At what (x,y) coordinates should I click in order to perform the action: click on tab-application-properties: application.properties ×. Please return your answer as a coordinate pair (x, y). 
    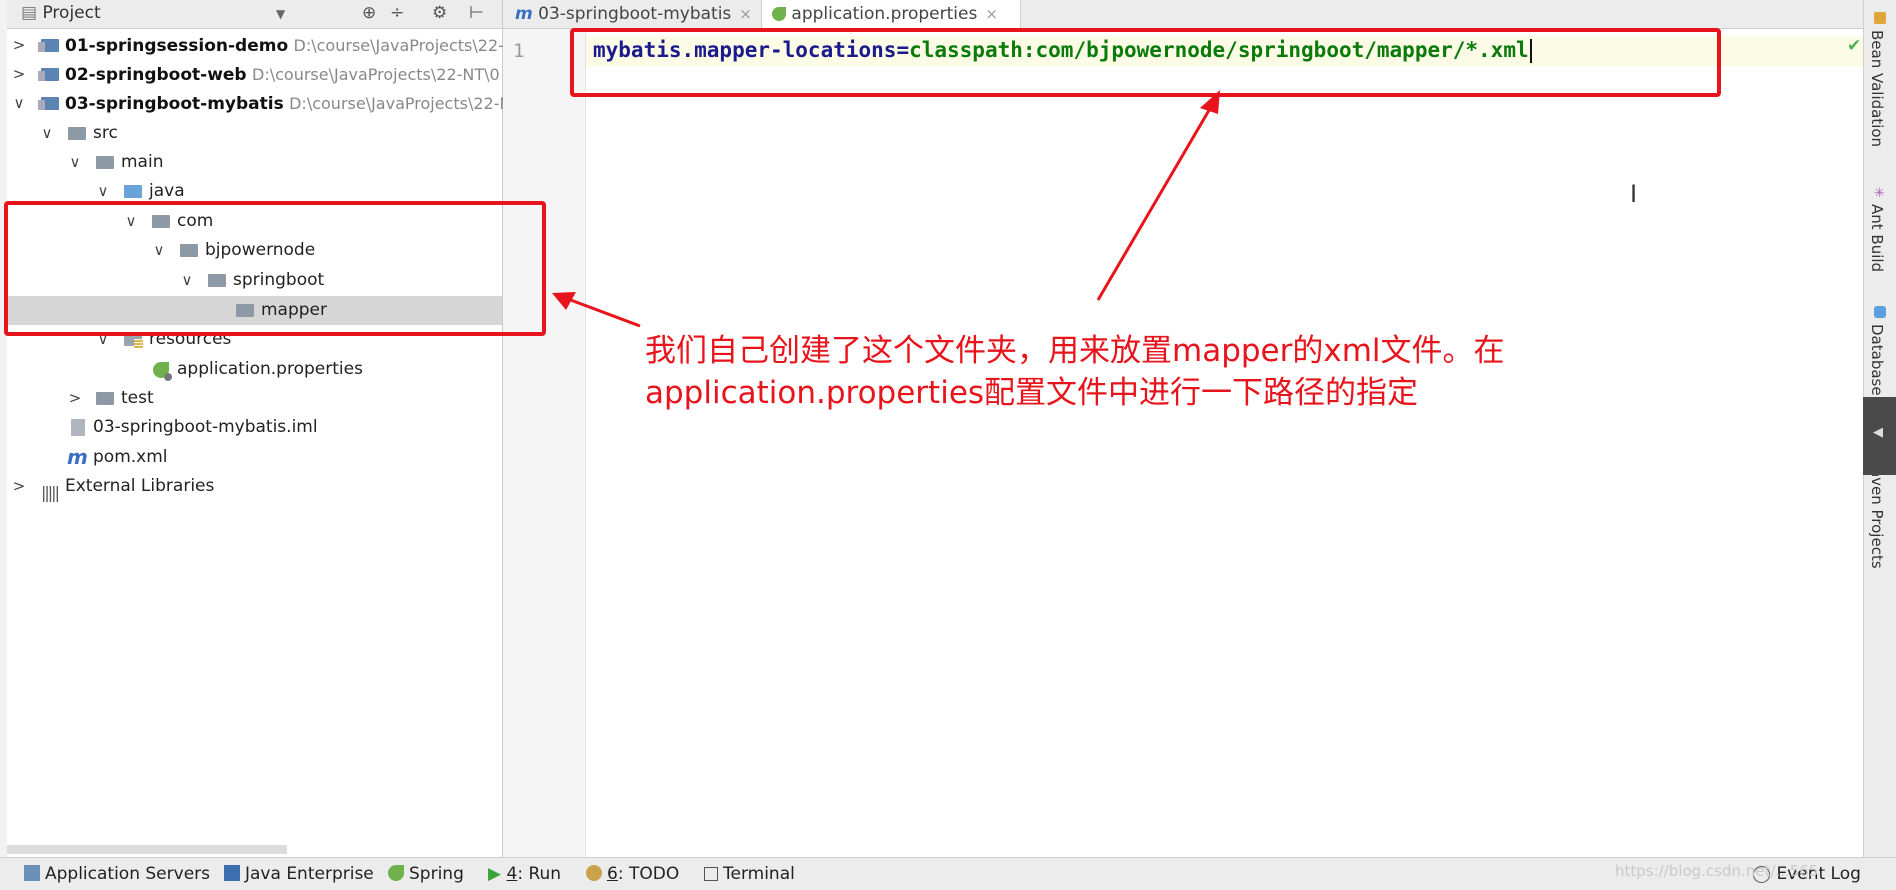
    Looking at the image, I should click on (891, 14).